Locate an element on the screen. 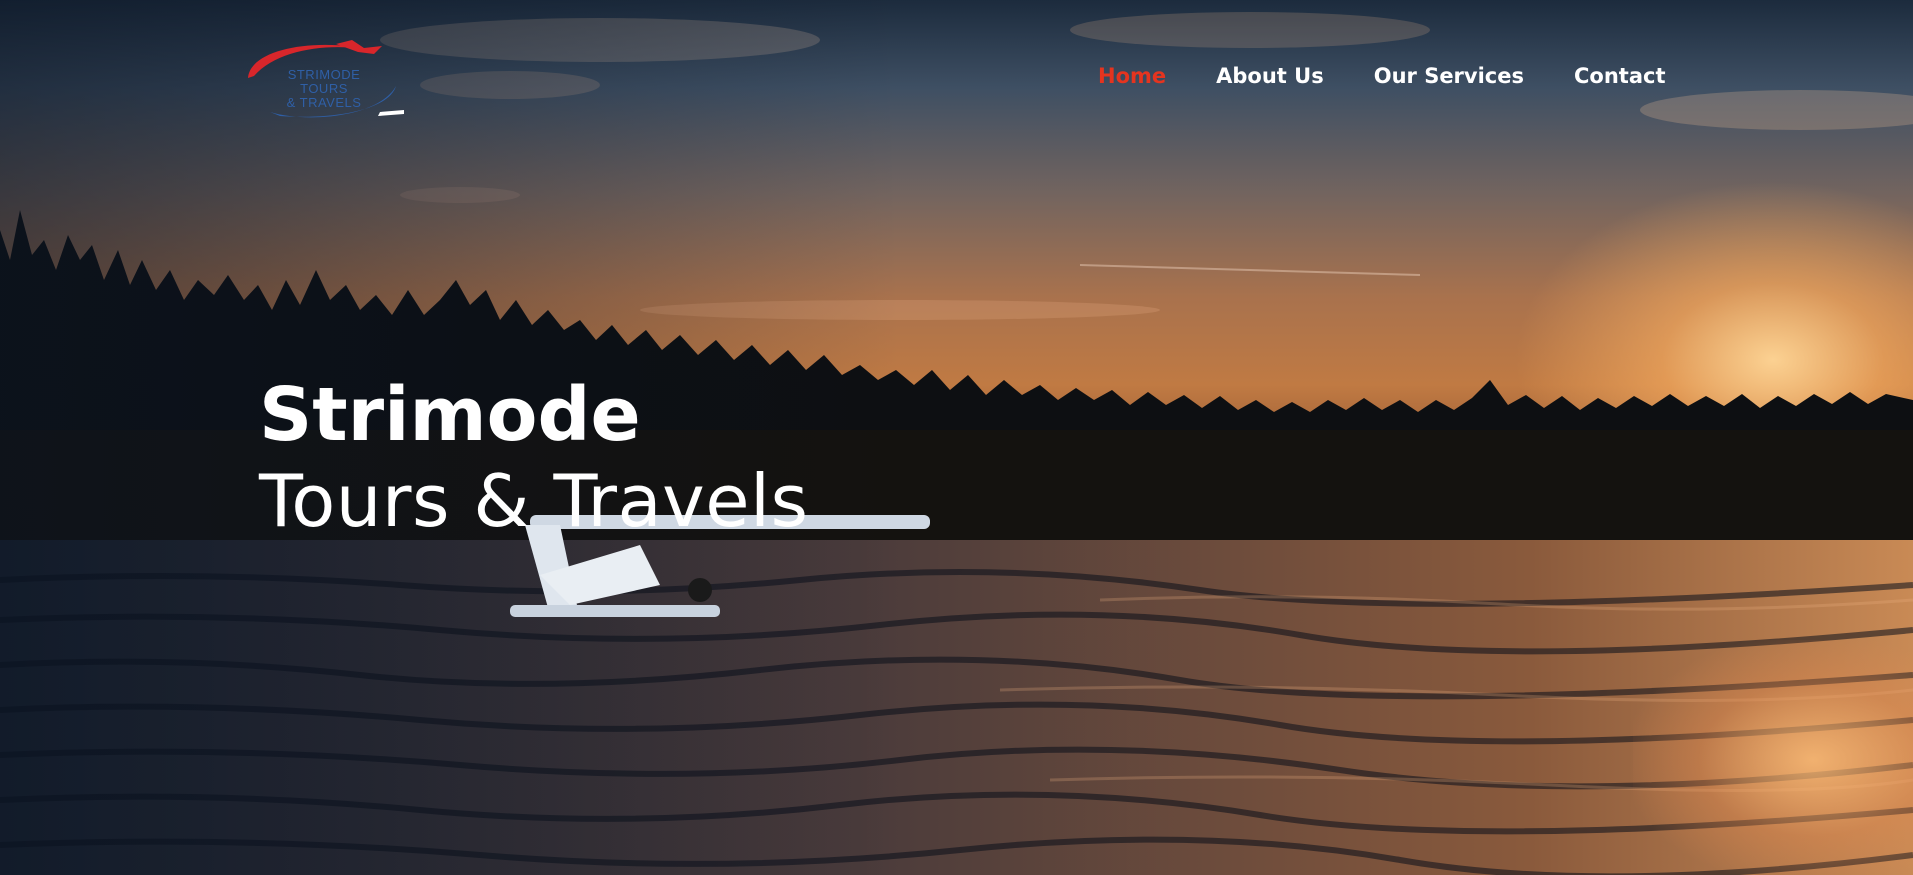  nav-link-home: Home is located at coordinates (1132, 76).